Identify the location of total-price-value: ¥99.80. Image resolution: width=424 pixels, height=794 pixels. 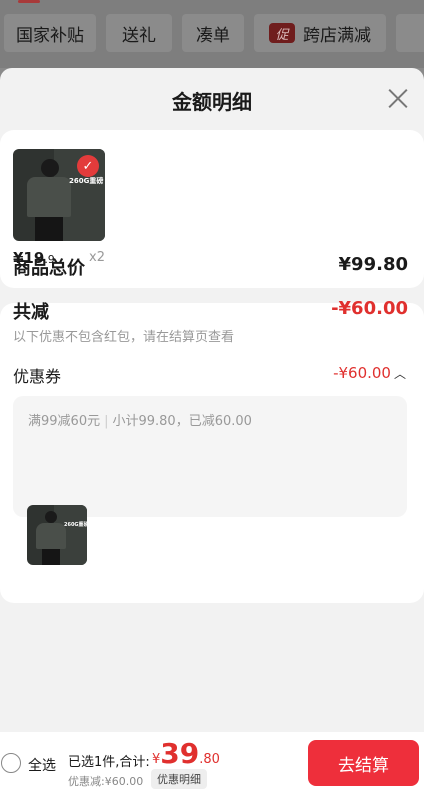
(373, 264).